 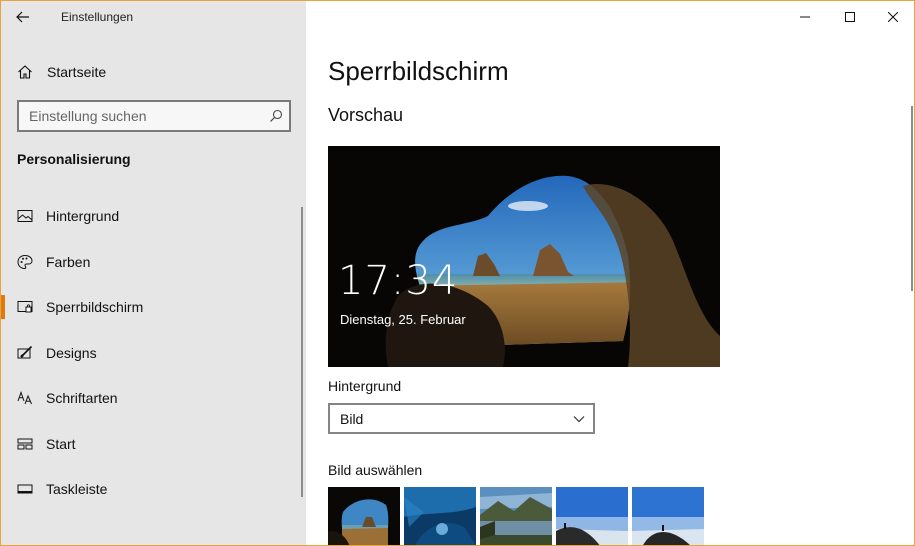 I want to click on sidebar-item-taskleiste: Taskleiste, so click(x=151, y=496).